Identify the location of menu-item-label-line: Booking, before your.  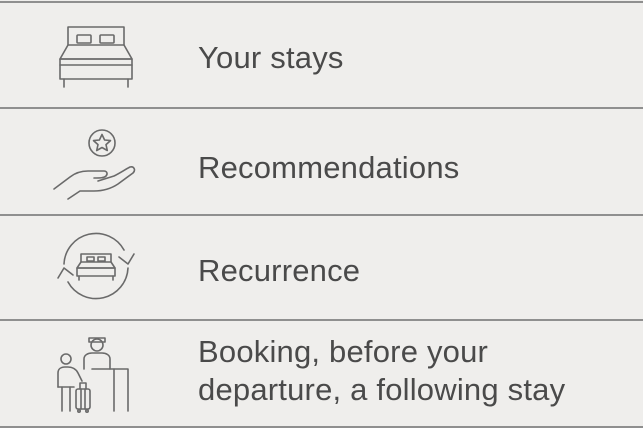
(343, 351).